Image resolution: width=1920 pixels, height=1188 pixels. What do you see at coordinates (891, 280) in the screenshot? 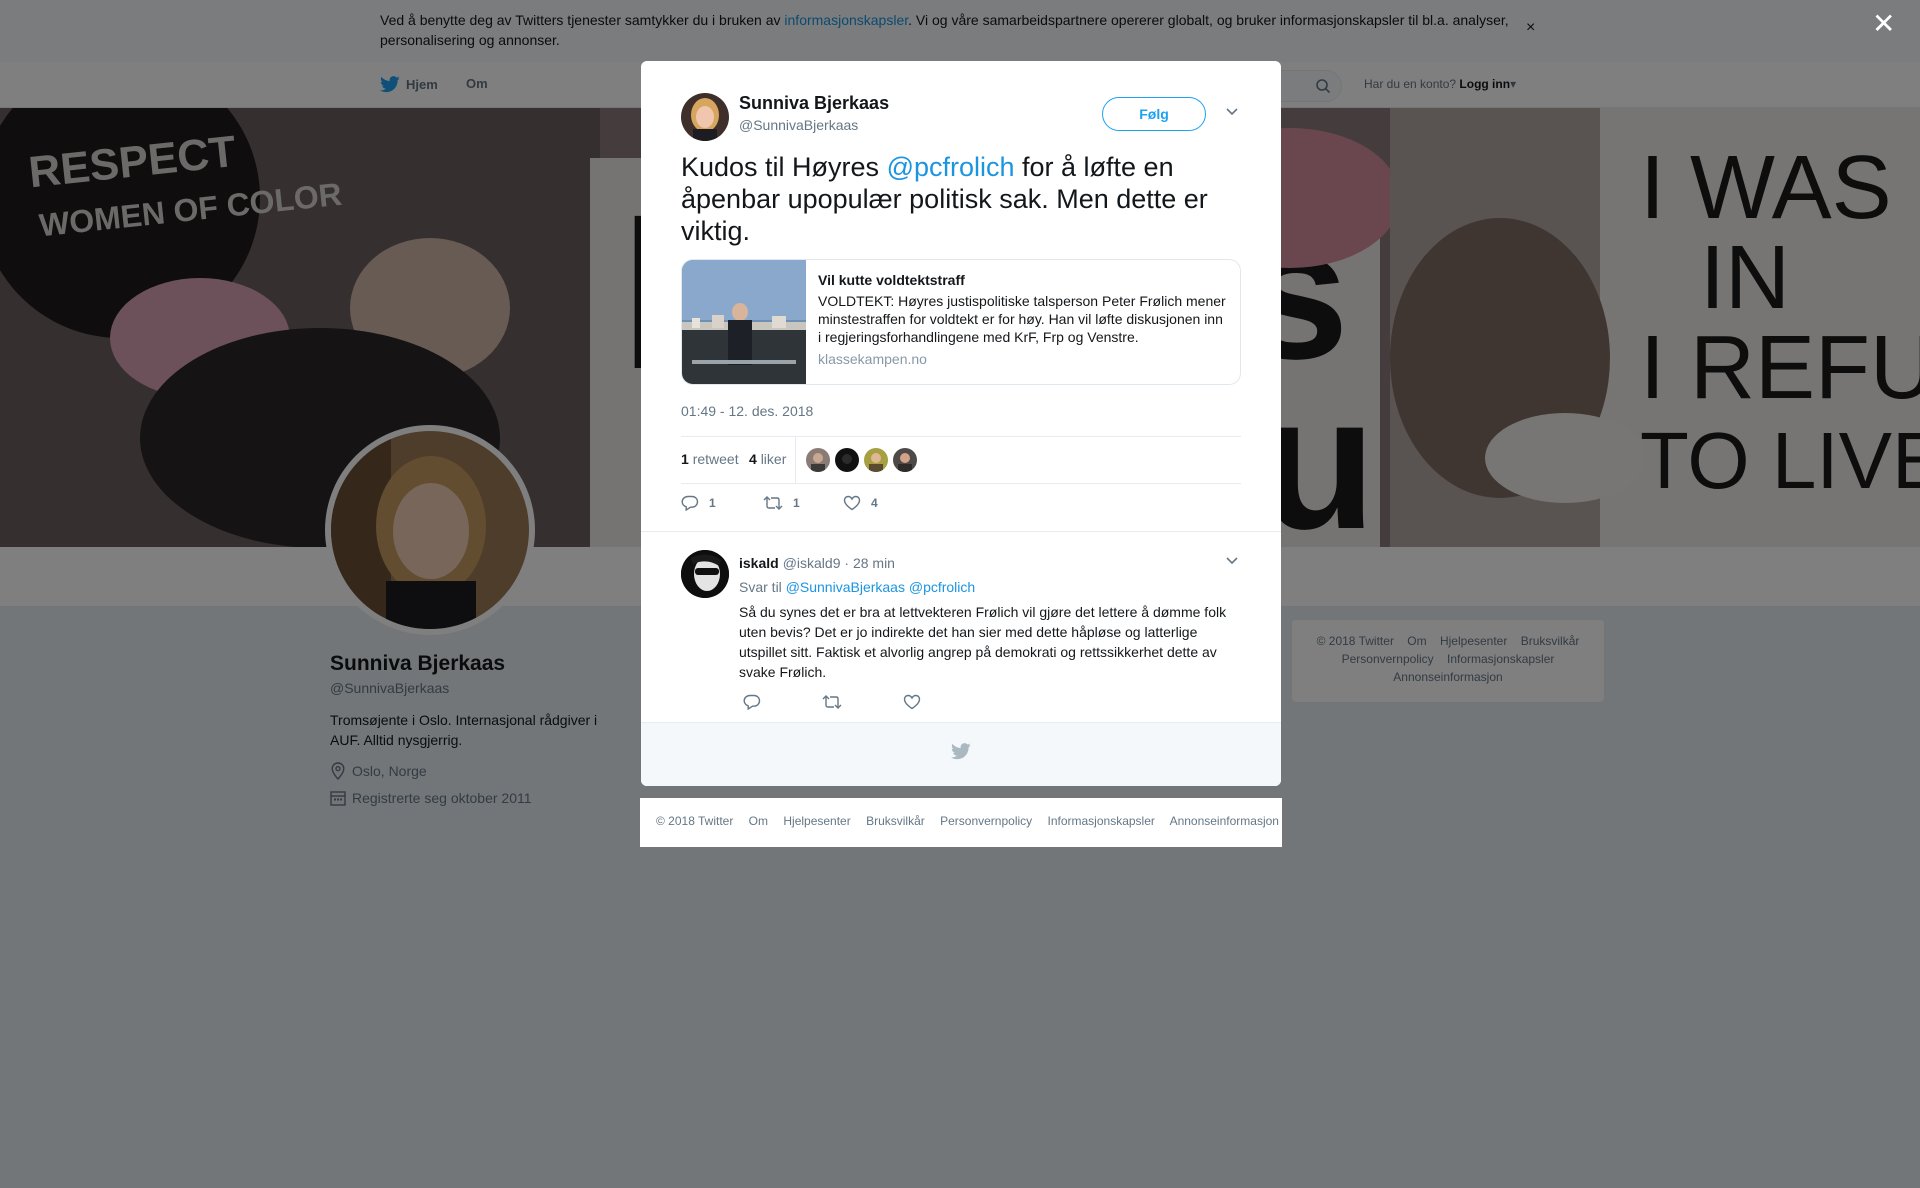
I see `card-title: Vil kutte voldtektstraff` at bounding box center [891, 280].